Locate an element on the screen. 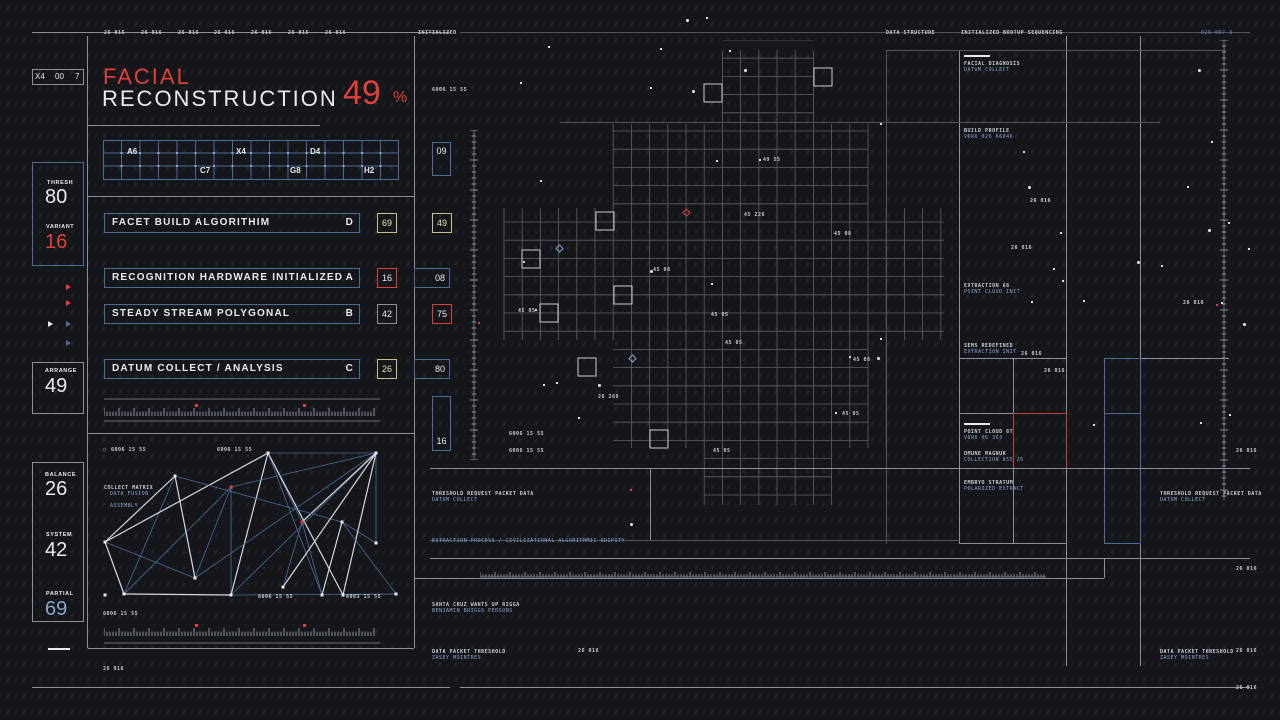 The image size is (1280, 720). top-code-1: 26 016 is located at coordinates (115, 33).